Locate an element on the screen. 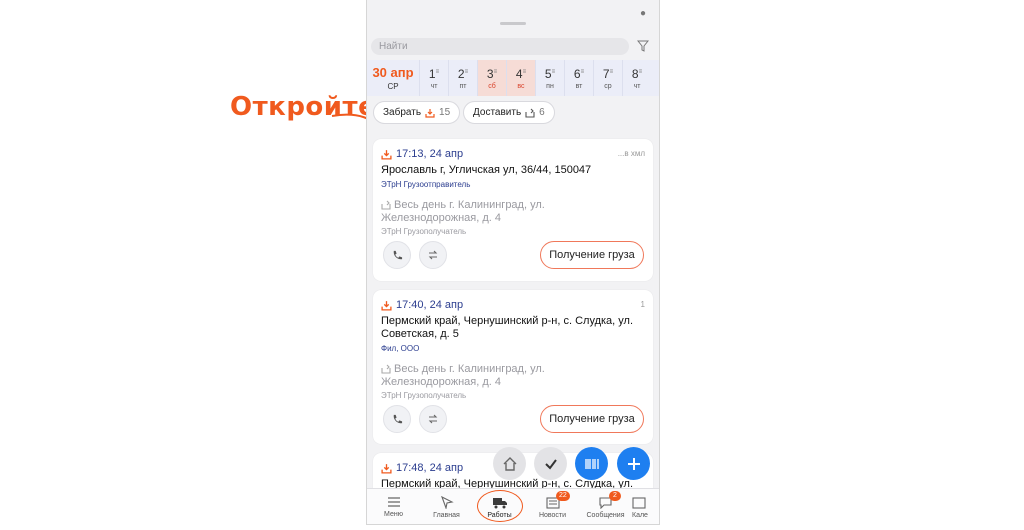 The height and width of the screenshot is (530, 1024). filter-icon is located at coordinates (643, 46).